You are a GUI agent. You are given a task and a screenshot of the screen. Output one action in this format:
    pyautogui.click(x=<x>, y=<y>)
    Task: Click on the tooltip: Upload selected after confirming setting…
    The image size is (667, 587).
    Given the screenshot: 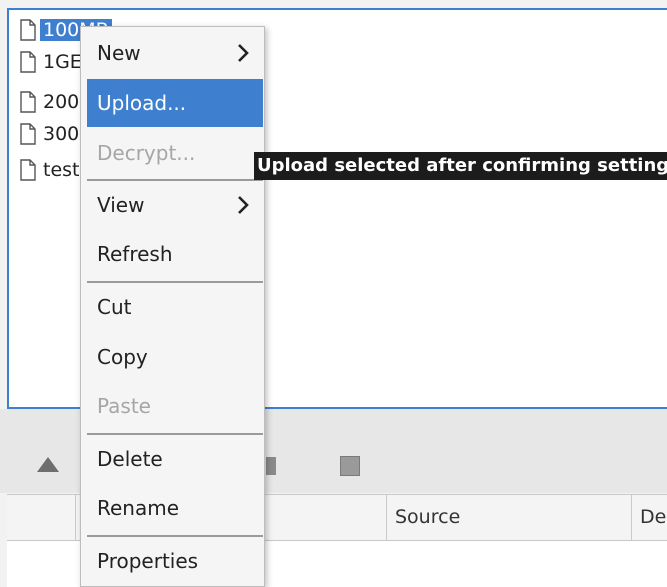 What is the action you would take?
    pyautogui.click(x=460, y=166)
    